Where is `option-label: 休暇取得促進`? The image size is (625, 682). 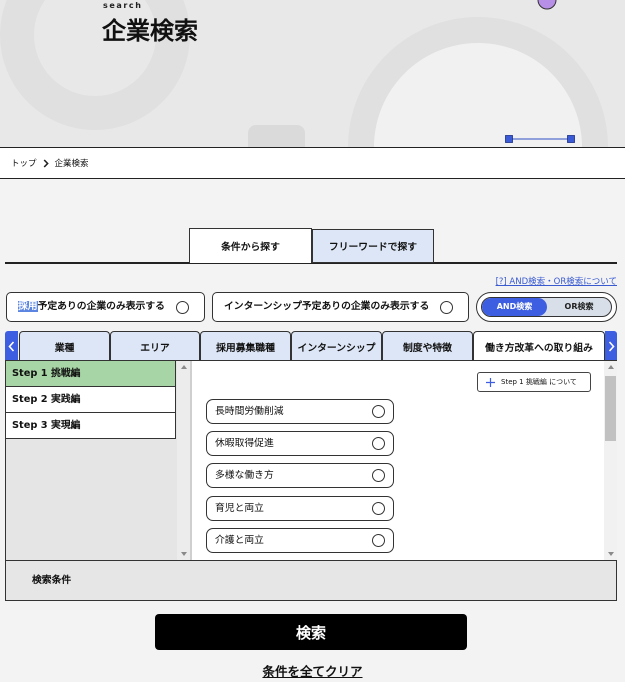 option-label: 休暇取得促進 is located at coordinates (244, 443).